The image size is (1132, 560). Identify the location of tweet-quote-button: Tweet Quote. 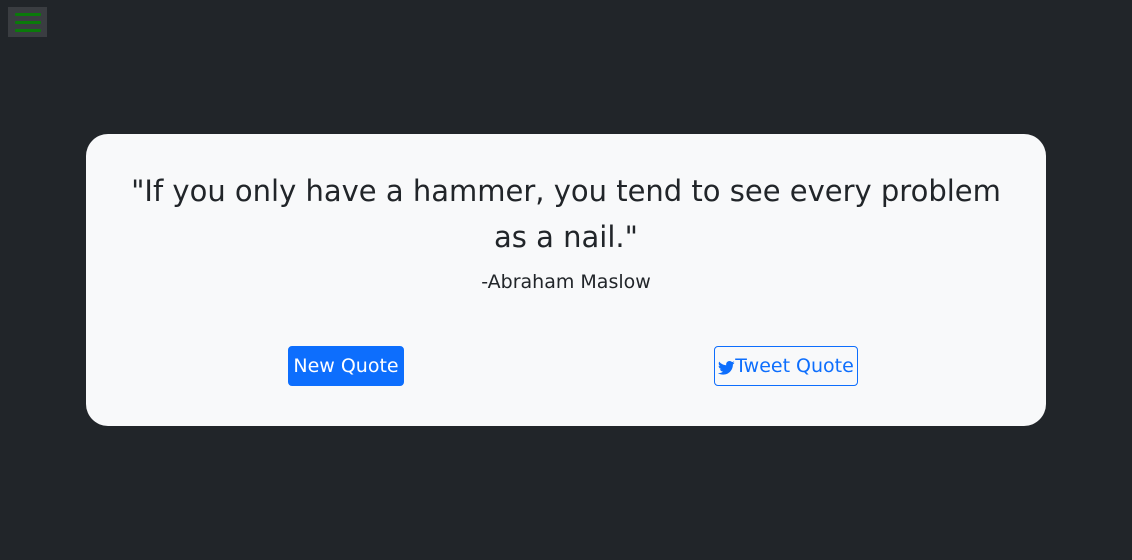
(786, 366).